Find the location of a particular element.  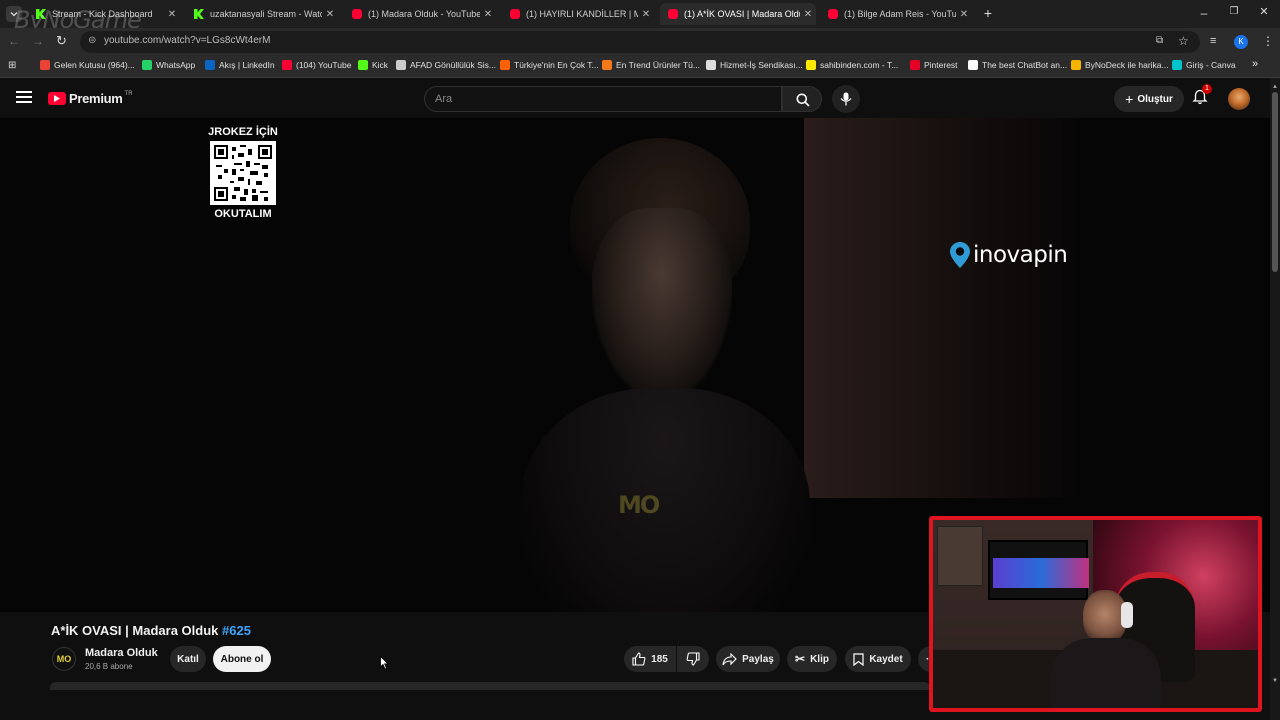

back-button: ← is located at coordinates (16, 42).